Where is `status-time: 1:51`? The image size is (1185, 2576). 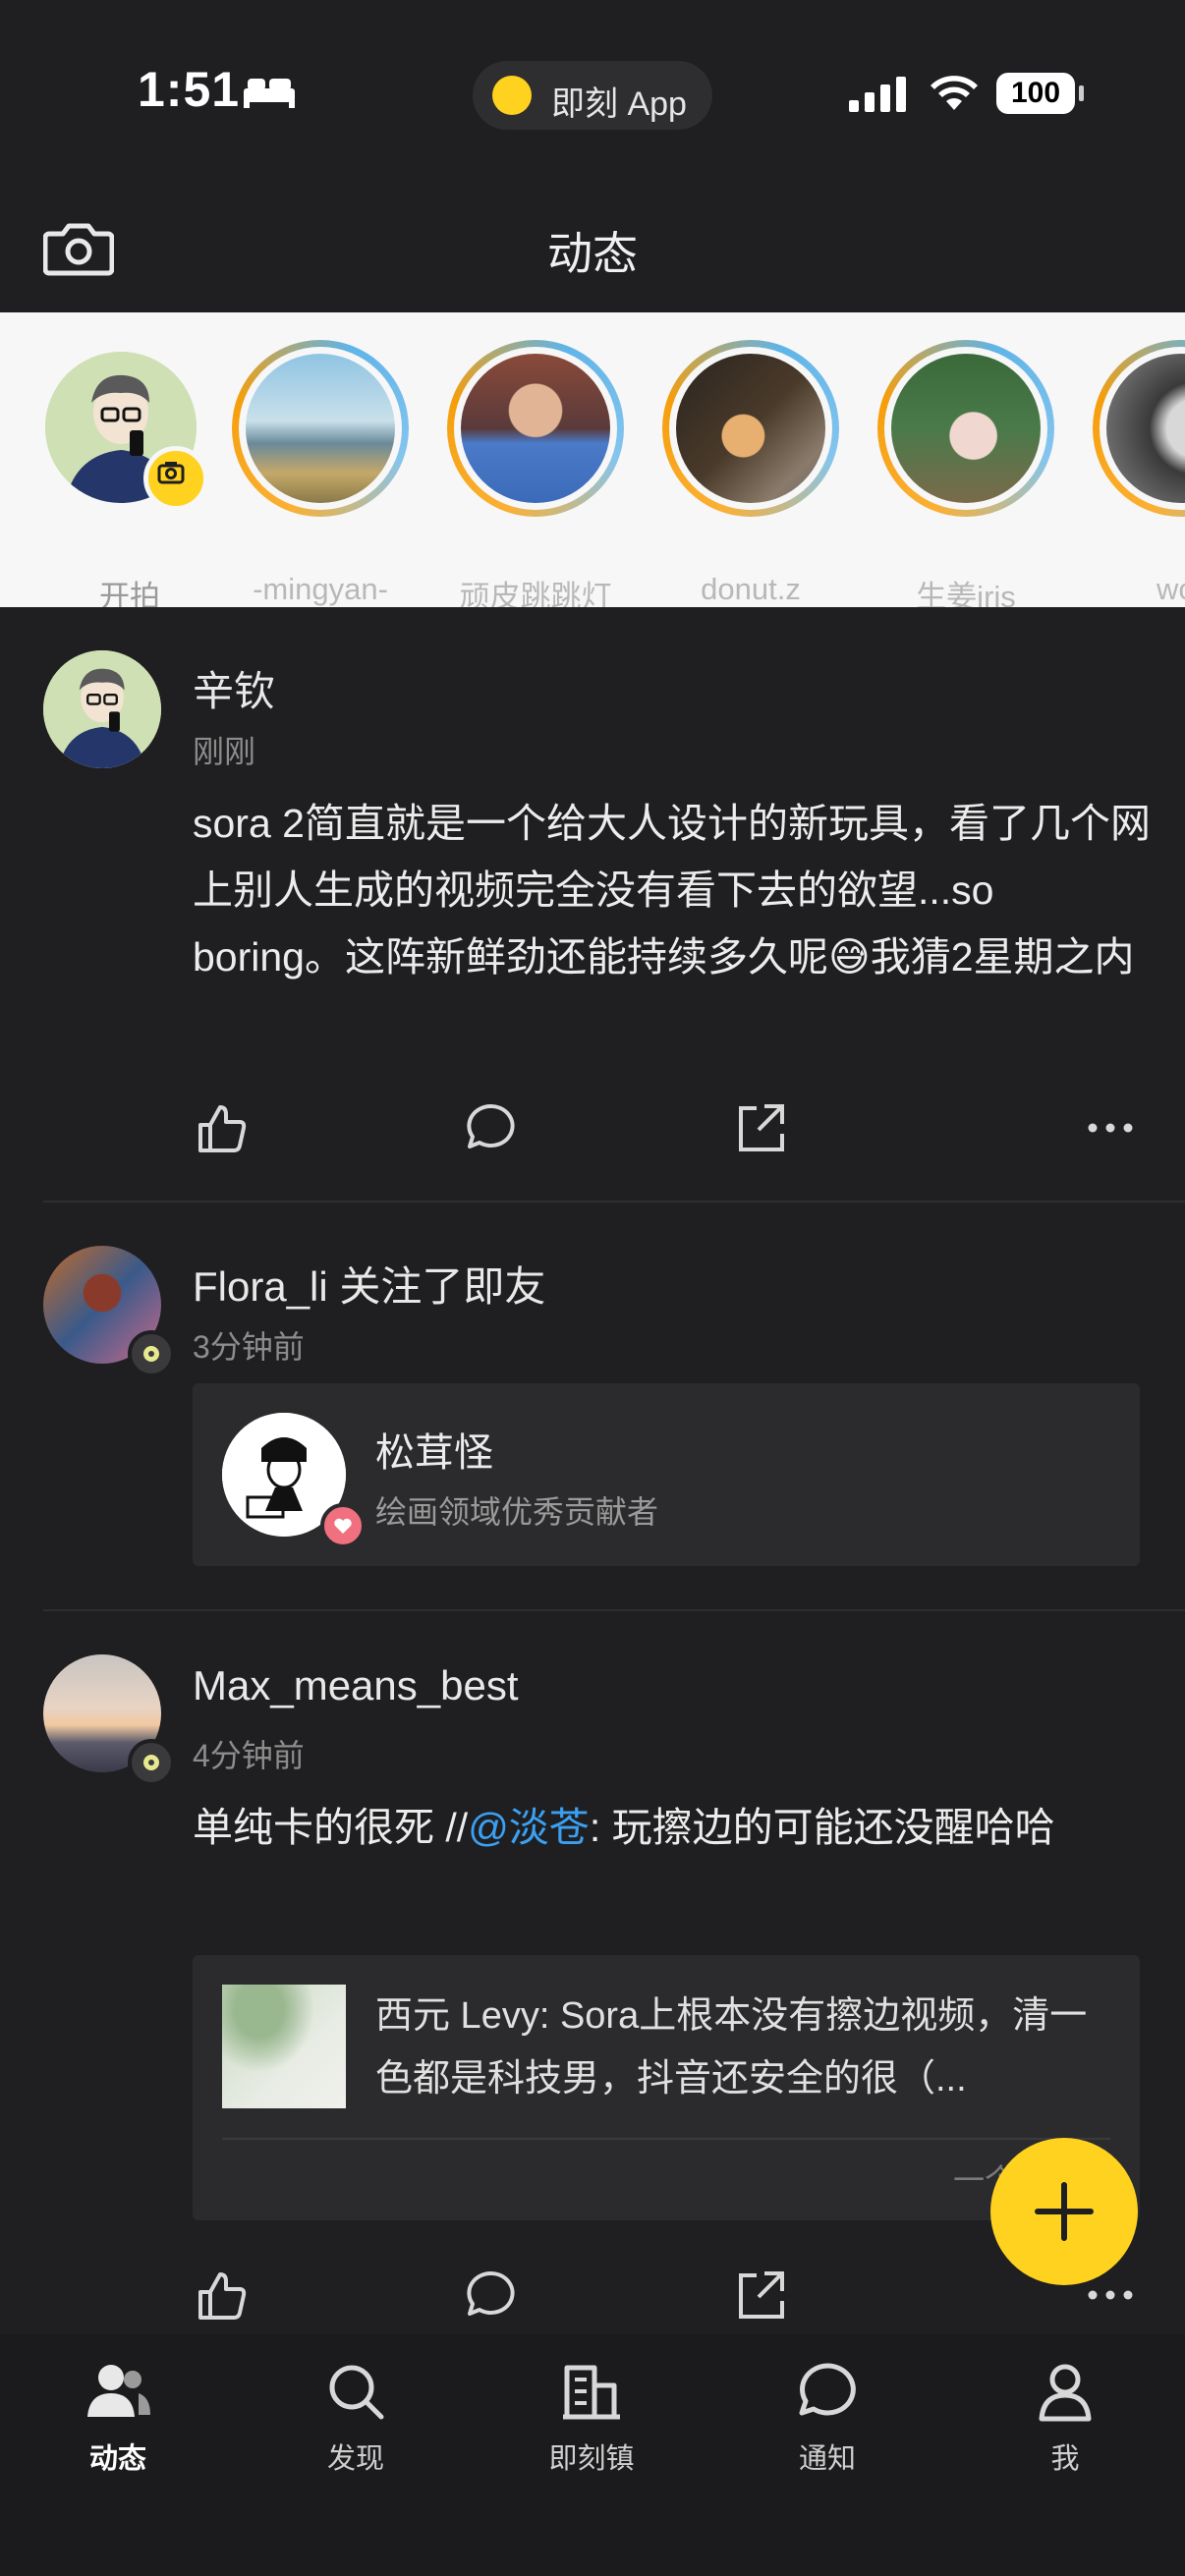 status-time: 1:51 is located at coordinates (190, 89).